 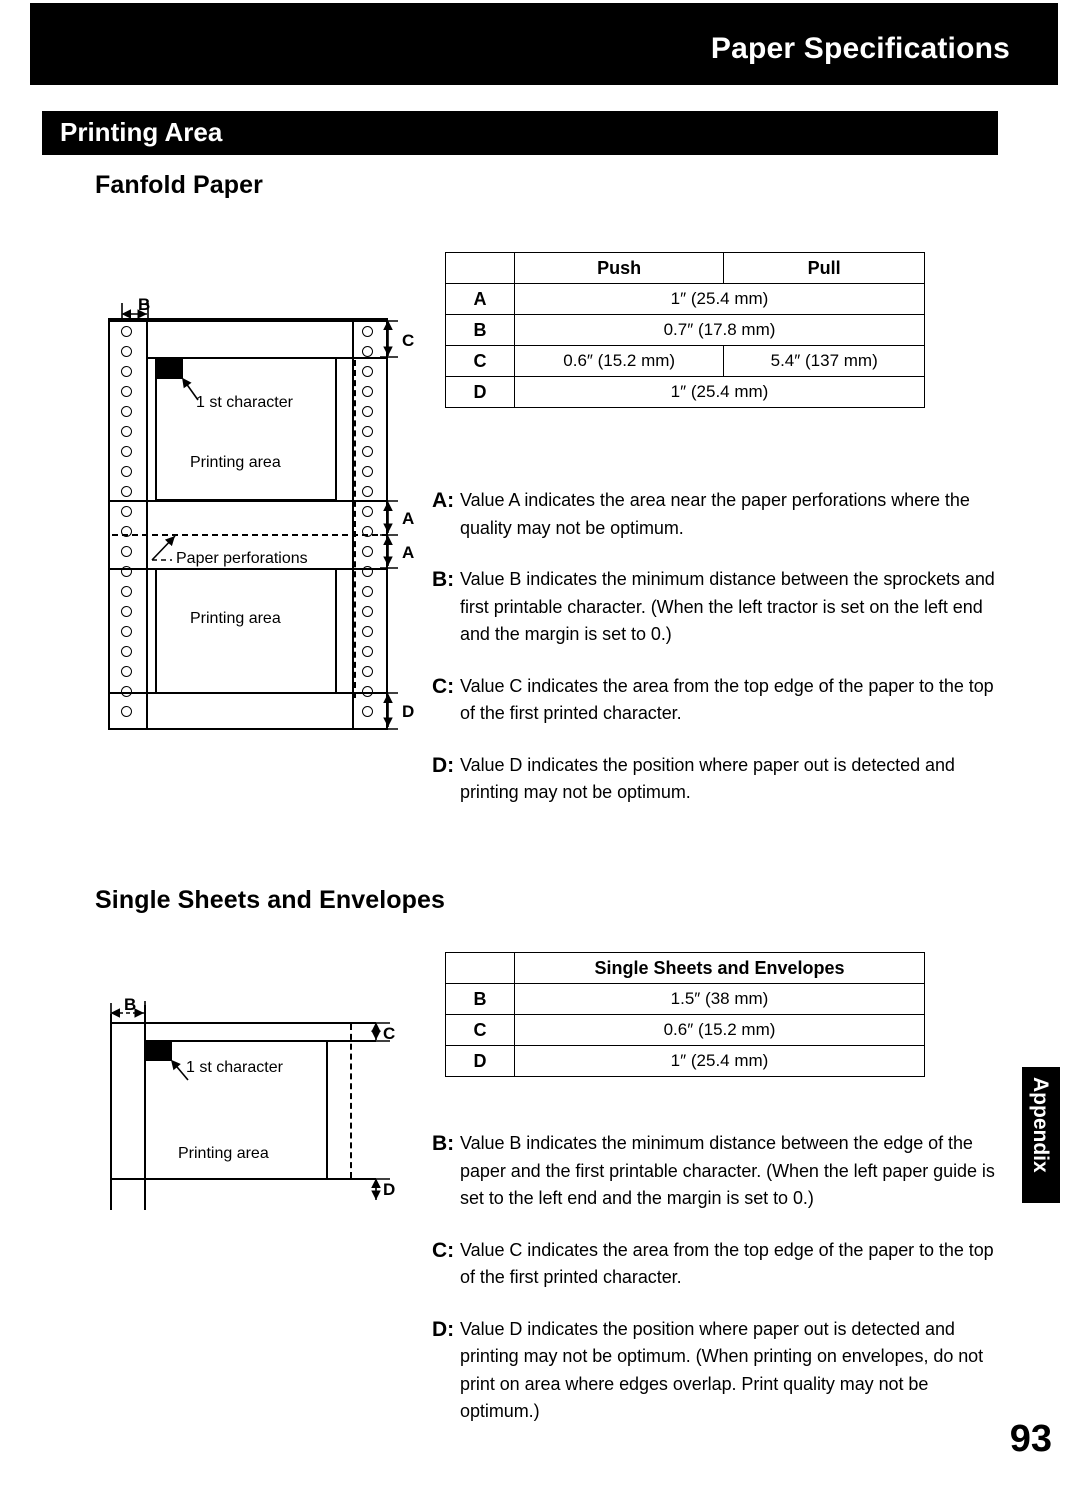 What do you see at coordinates (223, 1153) in the screenshot?
I see `printing-area-label: Printing area` at bounding box center [223, 1153].